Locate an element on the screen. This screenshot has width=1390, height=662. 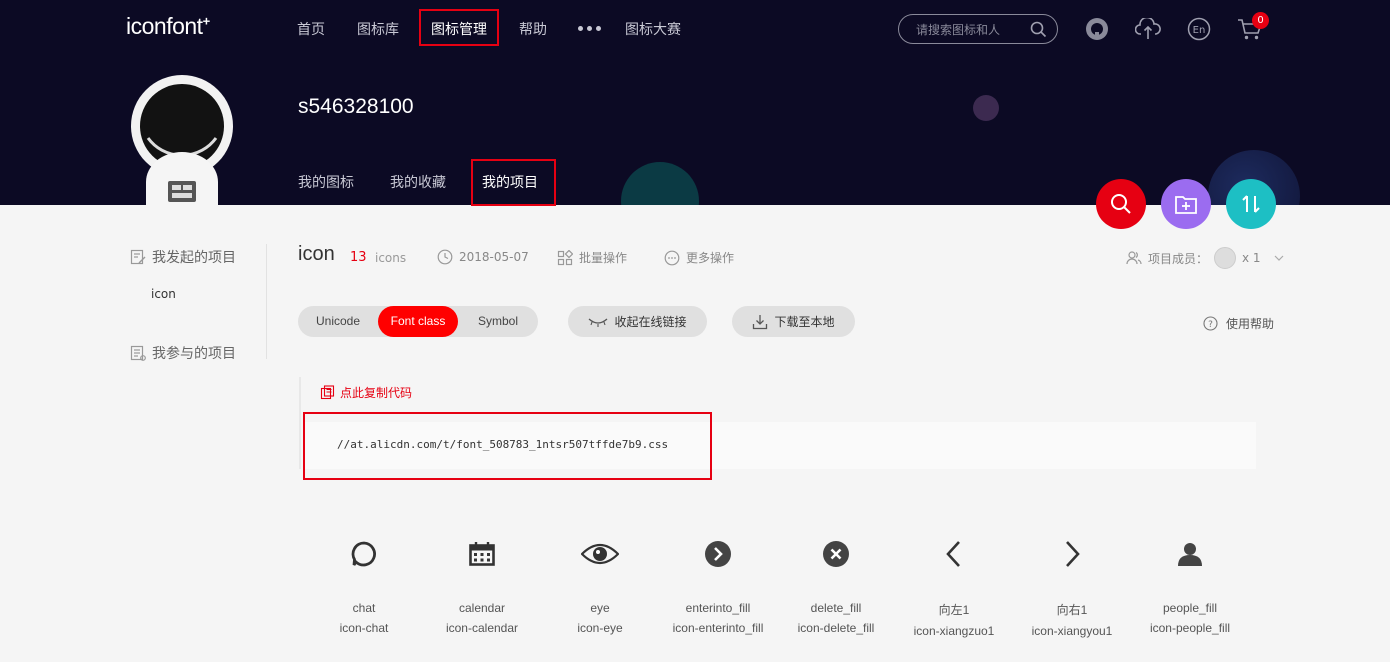
copy-icon is located at coordinates (327, 392).